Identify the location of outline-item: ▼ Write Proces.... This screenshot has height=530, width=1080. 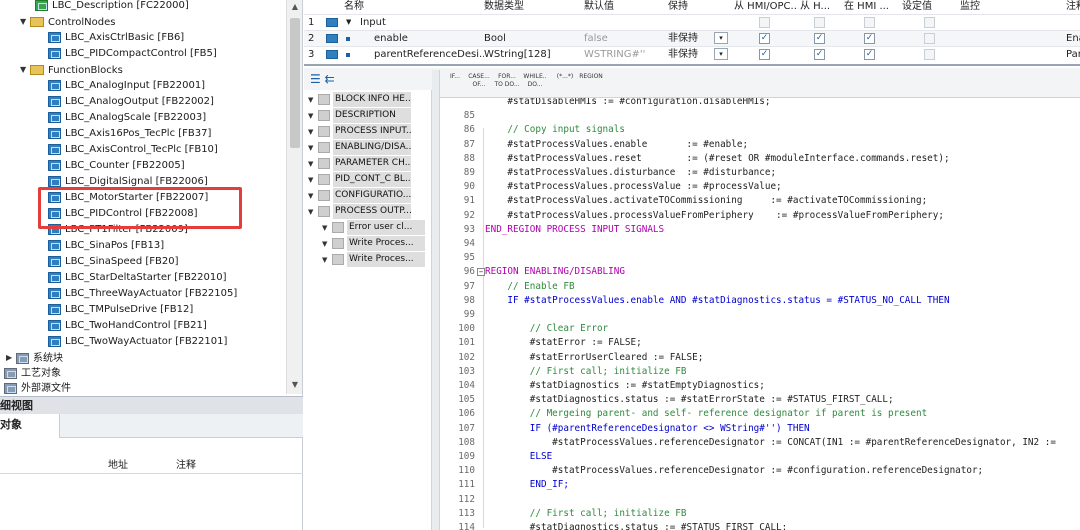
(373, 259).